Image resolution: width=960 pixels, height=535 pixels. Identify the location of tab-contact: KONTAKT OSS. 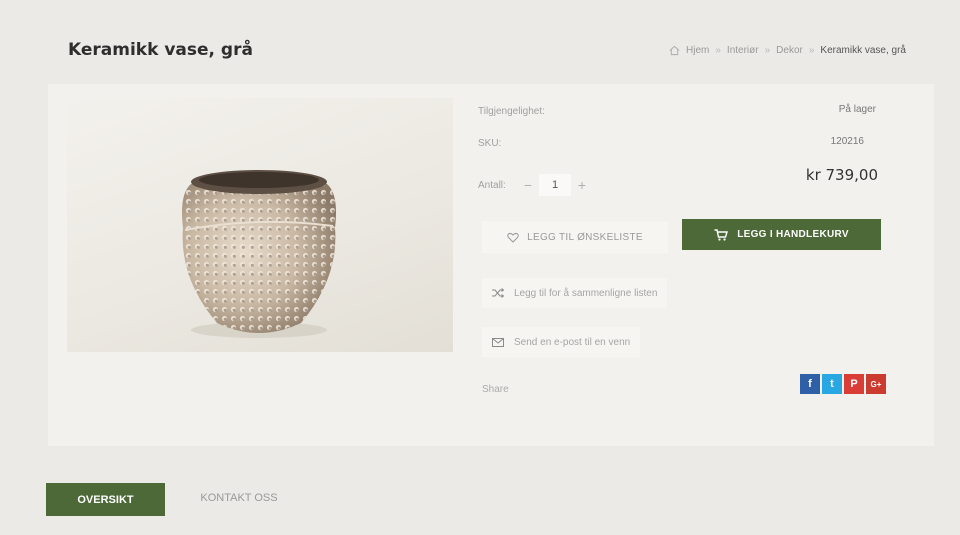
(239, 498).